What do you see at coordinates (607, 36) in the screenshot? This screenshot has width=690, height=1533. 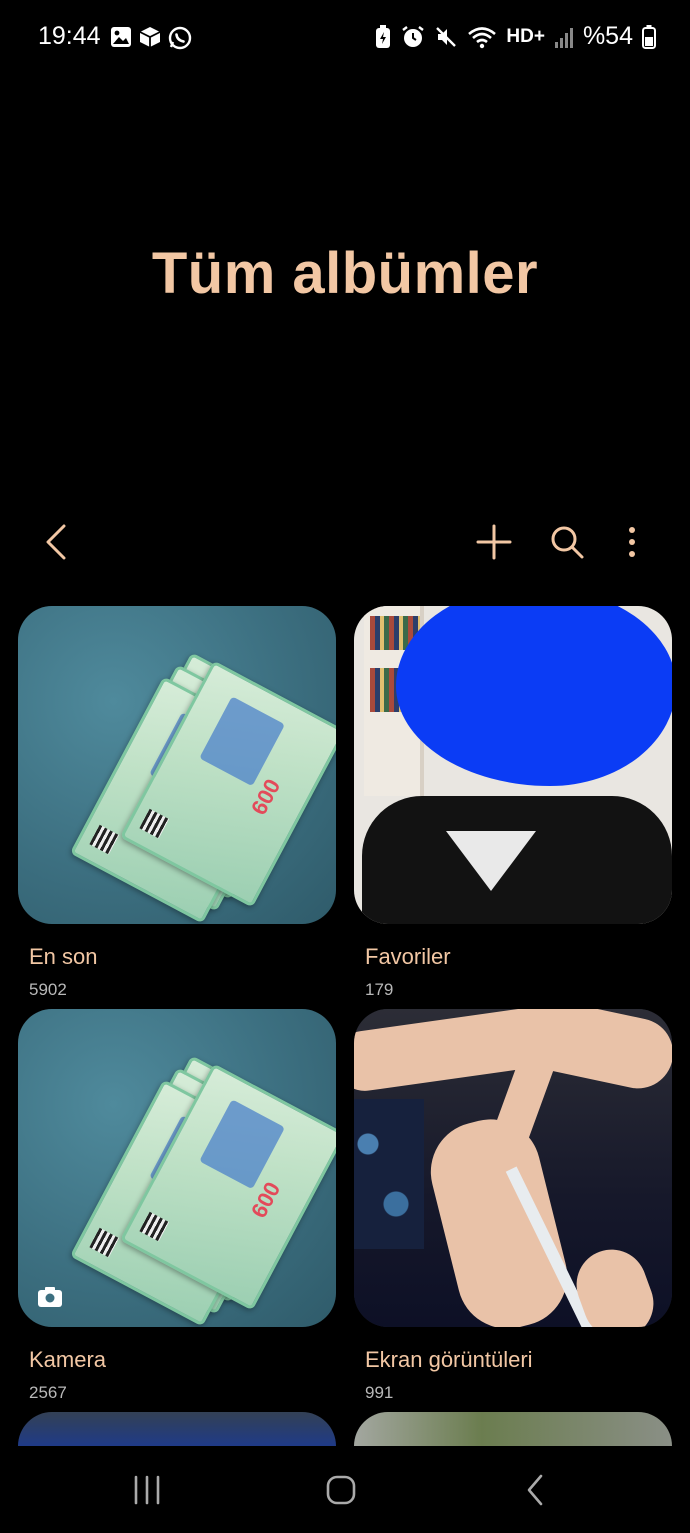 I see `battery-percent: %54` at bounding box center [607, 36].